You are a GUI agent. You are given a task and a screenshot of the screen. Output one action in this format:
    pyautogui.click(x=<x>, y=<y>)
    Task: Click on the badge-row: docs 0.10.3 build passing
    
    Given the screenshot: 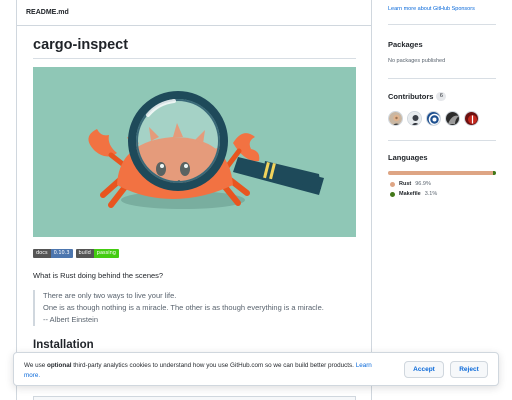 What is the action you would take?
    pyautogui.click(x=76, y=254)
    